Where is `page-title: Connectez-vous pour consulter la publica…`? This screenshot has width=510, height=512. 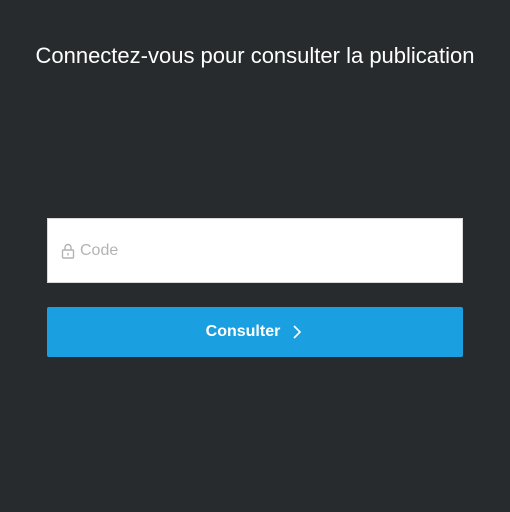 page-title: Connectez-vous pour consulter la publica… is located at coordinates (255, 55).